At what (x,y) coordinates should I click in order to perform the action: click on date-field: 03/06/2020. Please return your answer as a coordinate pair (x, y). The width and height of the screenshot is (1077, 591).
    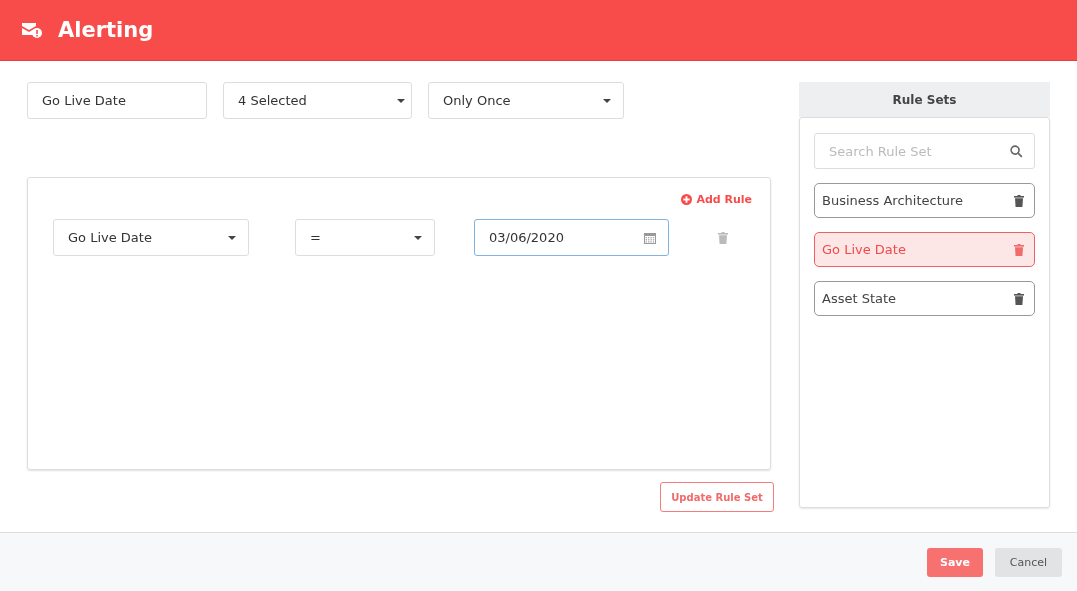
    Looking at the image, I should click on (571, 237).